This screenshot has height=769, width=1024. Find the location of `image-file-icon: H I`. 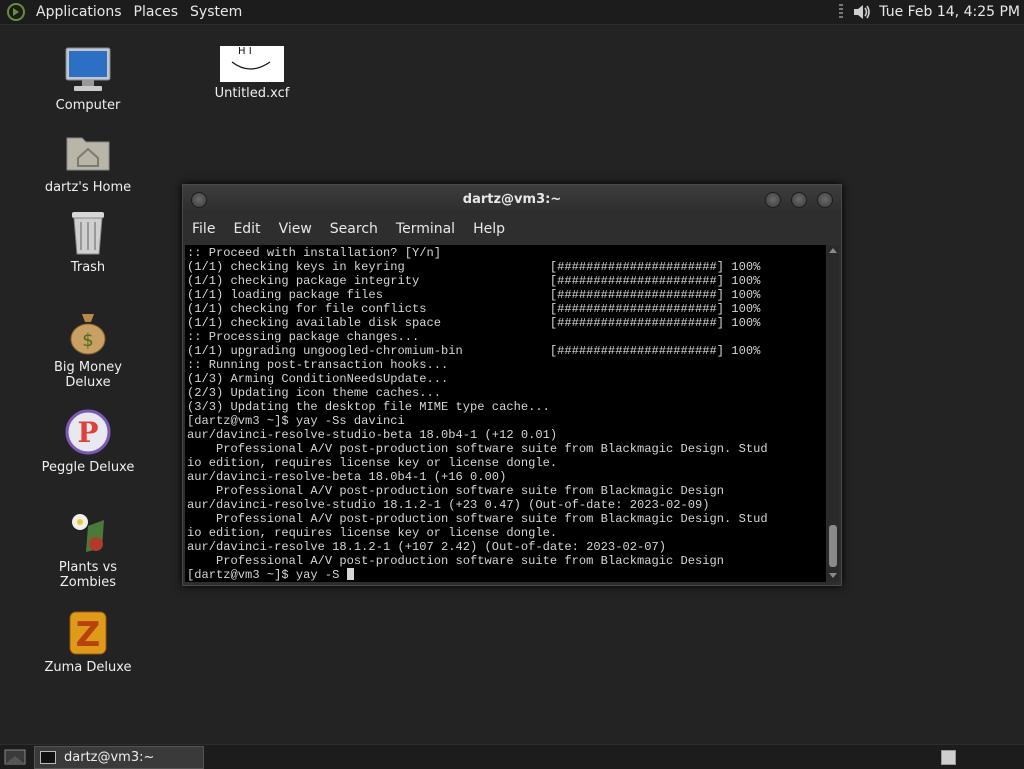

image-file-icon: H I is located at coordinates (252, 64).